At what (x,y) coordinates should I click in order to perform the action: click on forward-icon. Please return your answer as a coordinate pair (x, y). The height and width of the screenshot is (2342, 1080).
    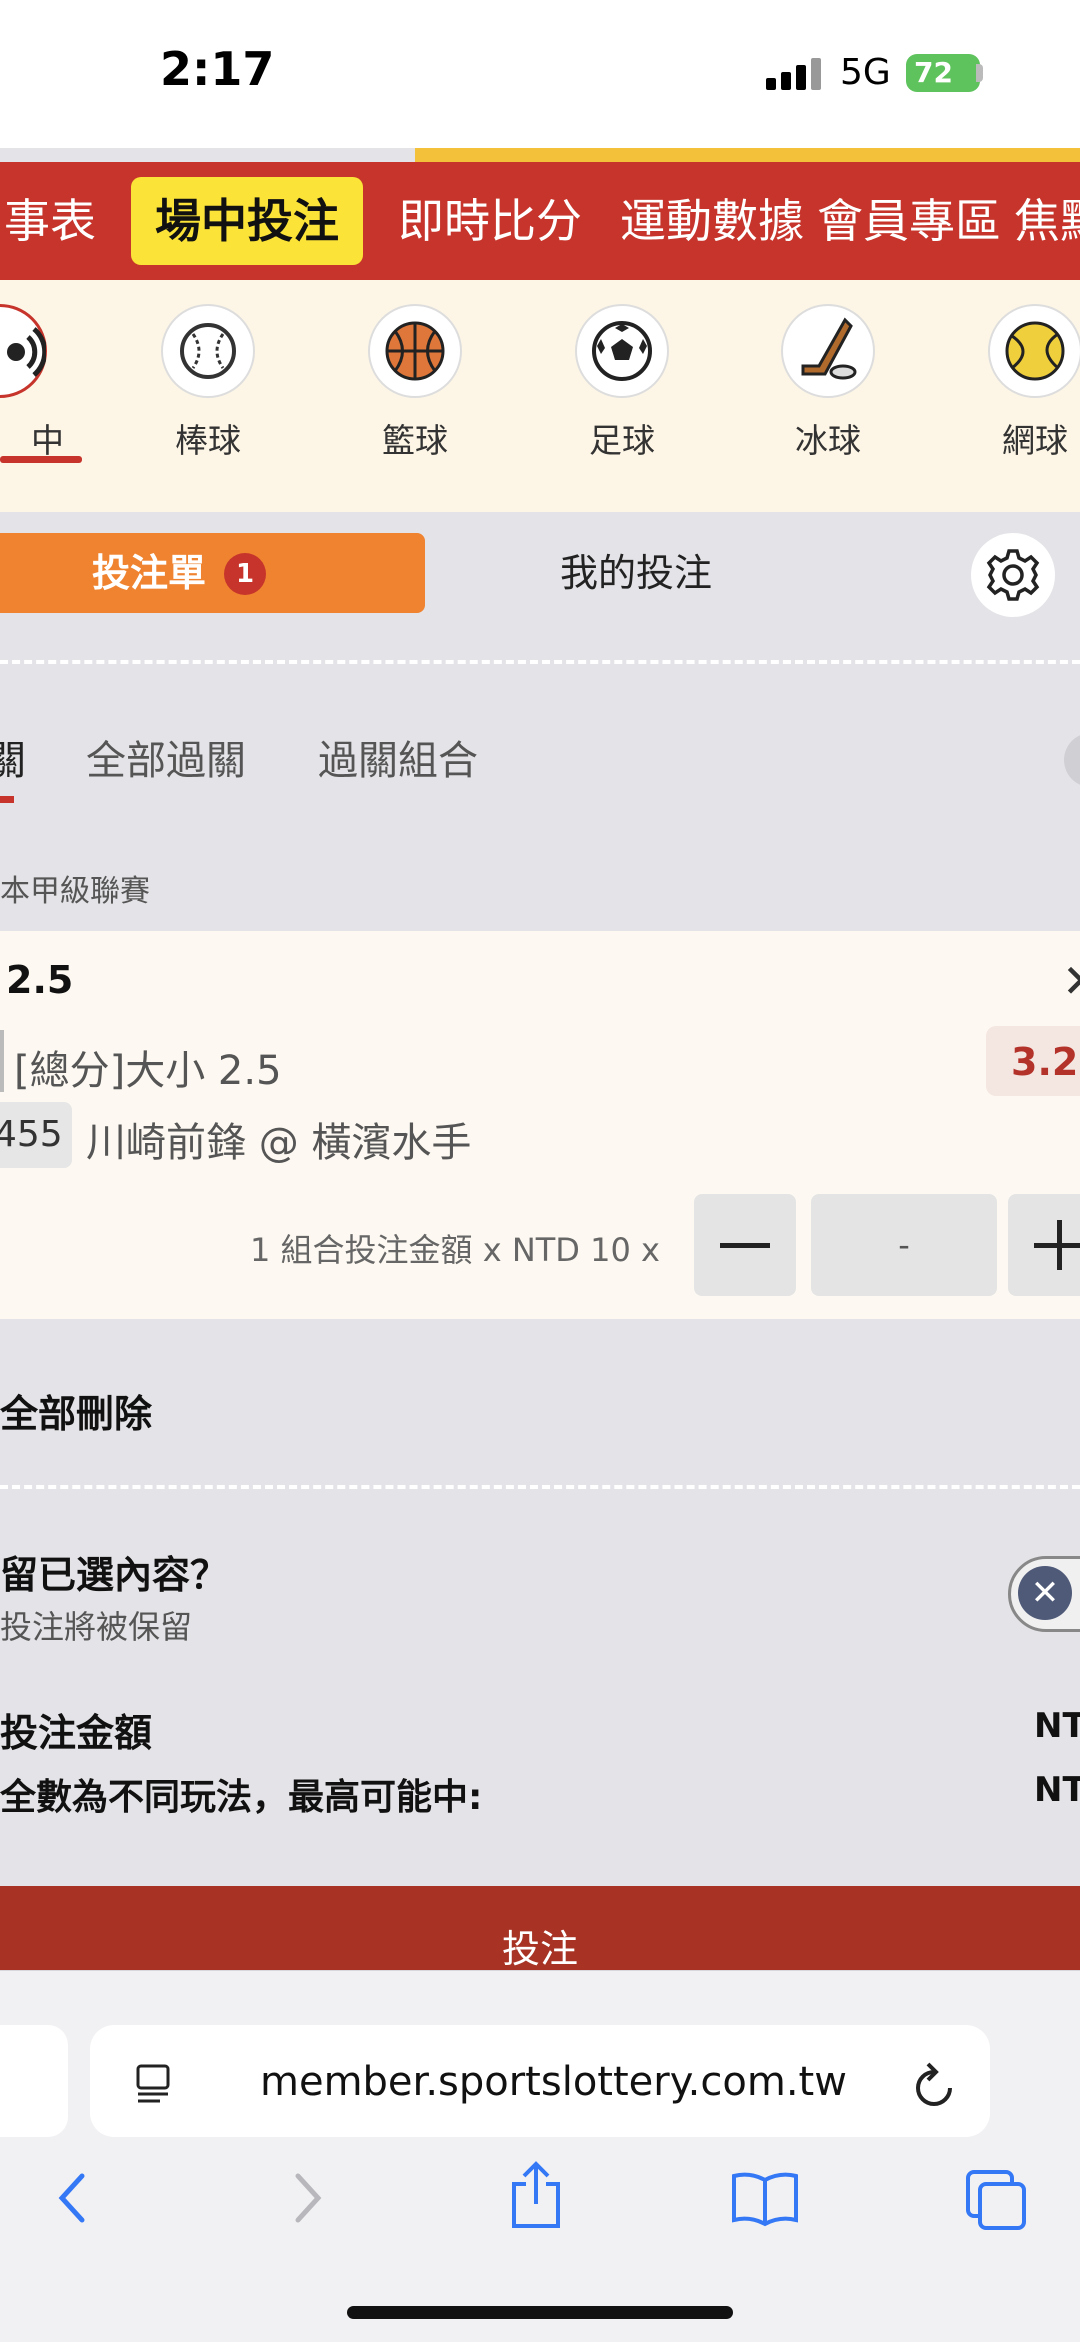
    Looking at the image, I should click on (308, 2198).